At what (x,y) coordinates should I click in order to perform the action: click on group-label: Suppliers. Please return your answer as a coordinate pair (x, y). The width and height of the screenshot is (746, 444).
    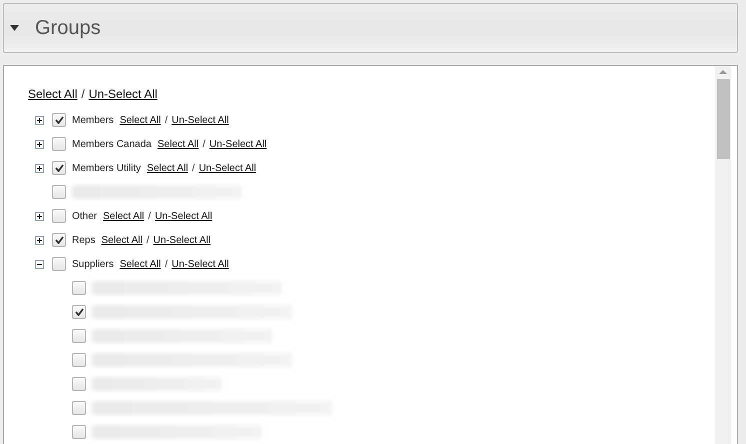
    Looking at the image, I should click on (93, 264).